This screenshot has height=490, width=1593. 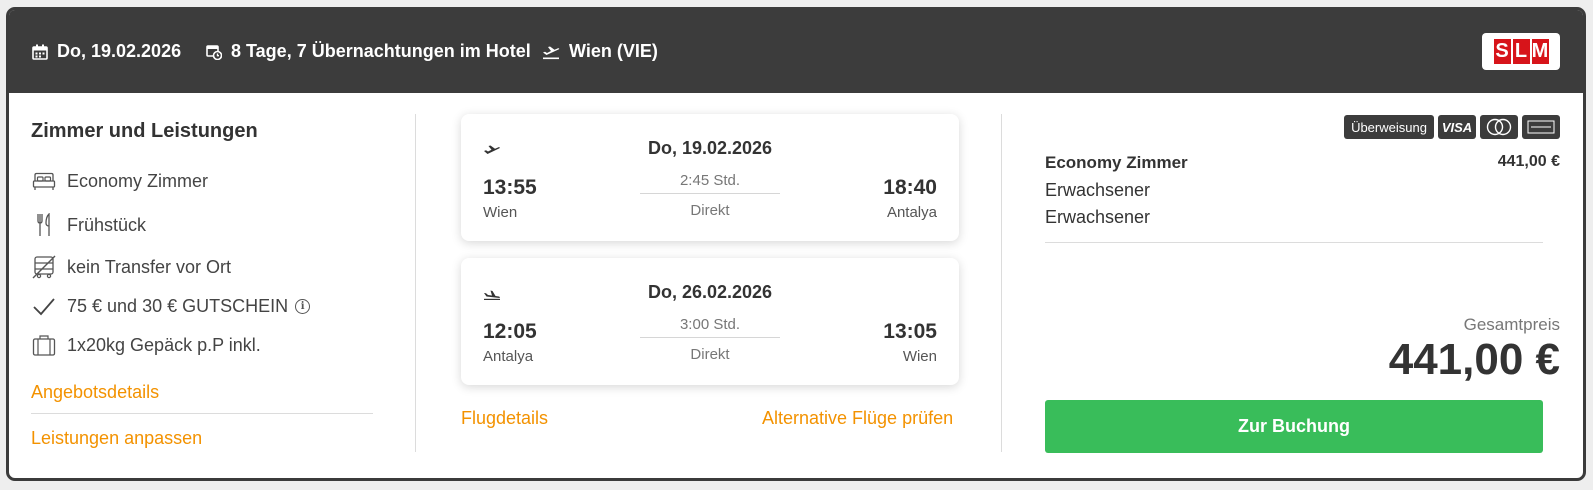 I want to click on departure-time: 13:55, so click(x=510, y=187).